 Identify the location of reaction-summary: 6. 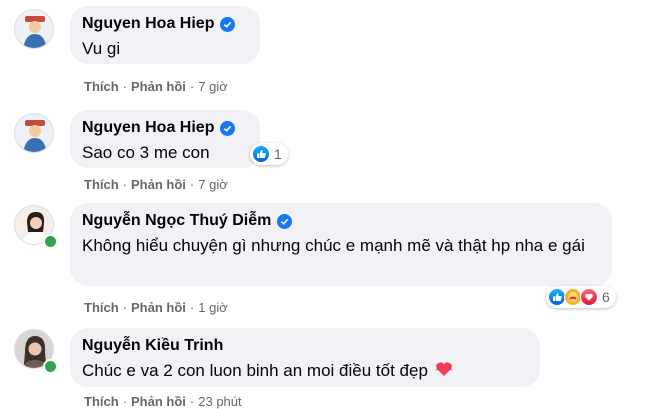
(581, 297).